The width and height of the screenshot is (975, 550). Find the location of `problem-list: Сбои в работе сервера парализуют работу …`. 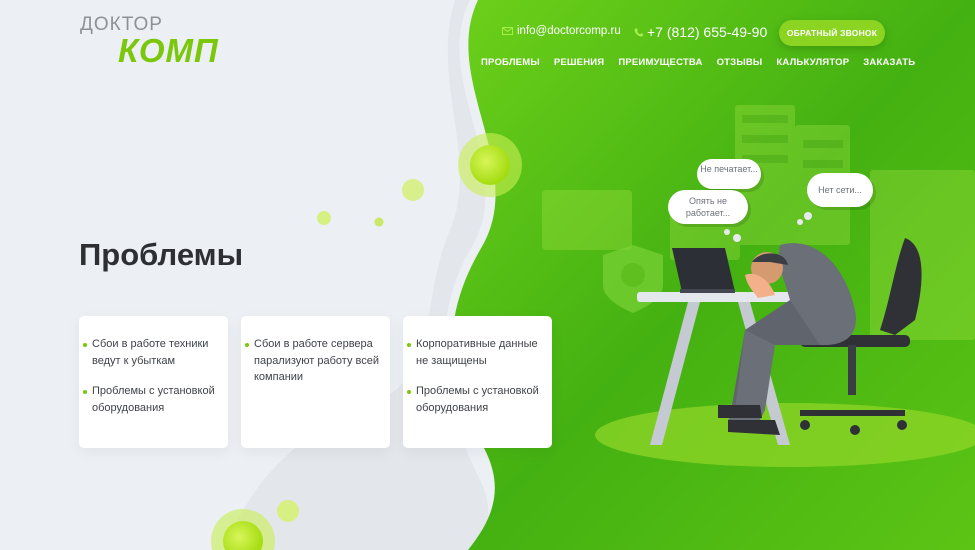

problem-list: Сбои в работе сервера парализуют работу … is located at coordinates (315, 351).